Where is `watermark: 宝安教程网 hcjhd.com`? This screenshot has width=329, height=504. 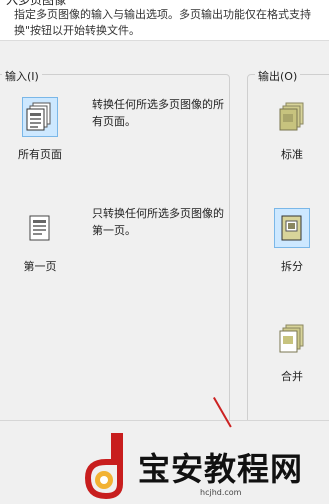 watermark: 宝安教程网 hcjhd.com is located at coordinates (204, 467).